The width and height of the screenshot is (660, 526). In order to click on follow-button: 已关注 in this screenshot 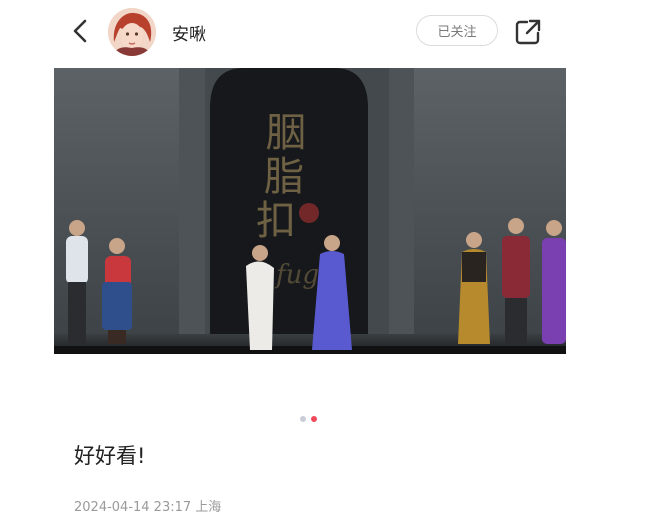, I will do `click(457, 30)`.